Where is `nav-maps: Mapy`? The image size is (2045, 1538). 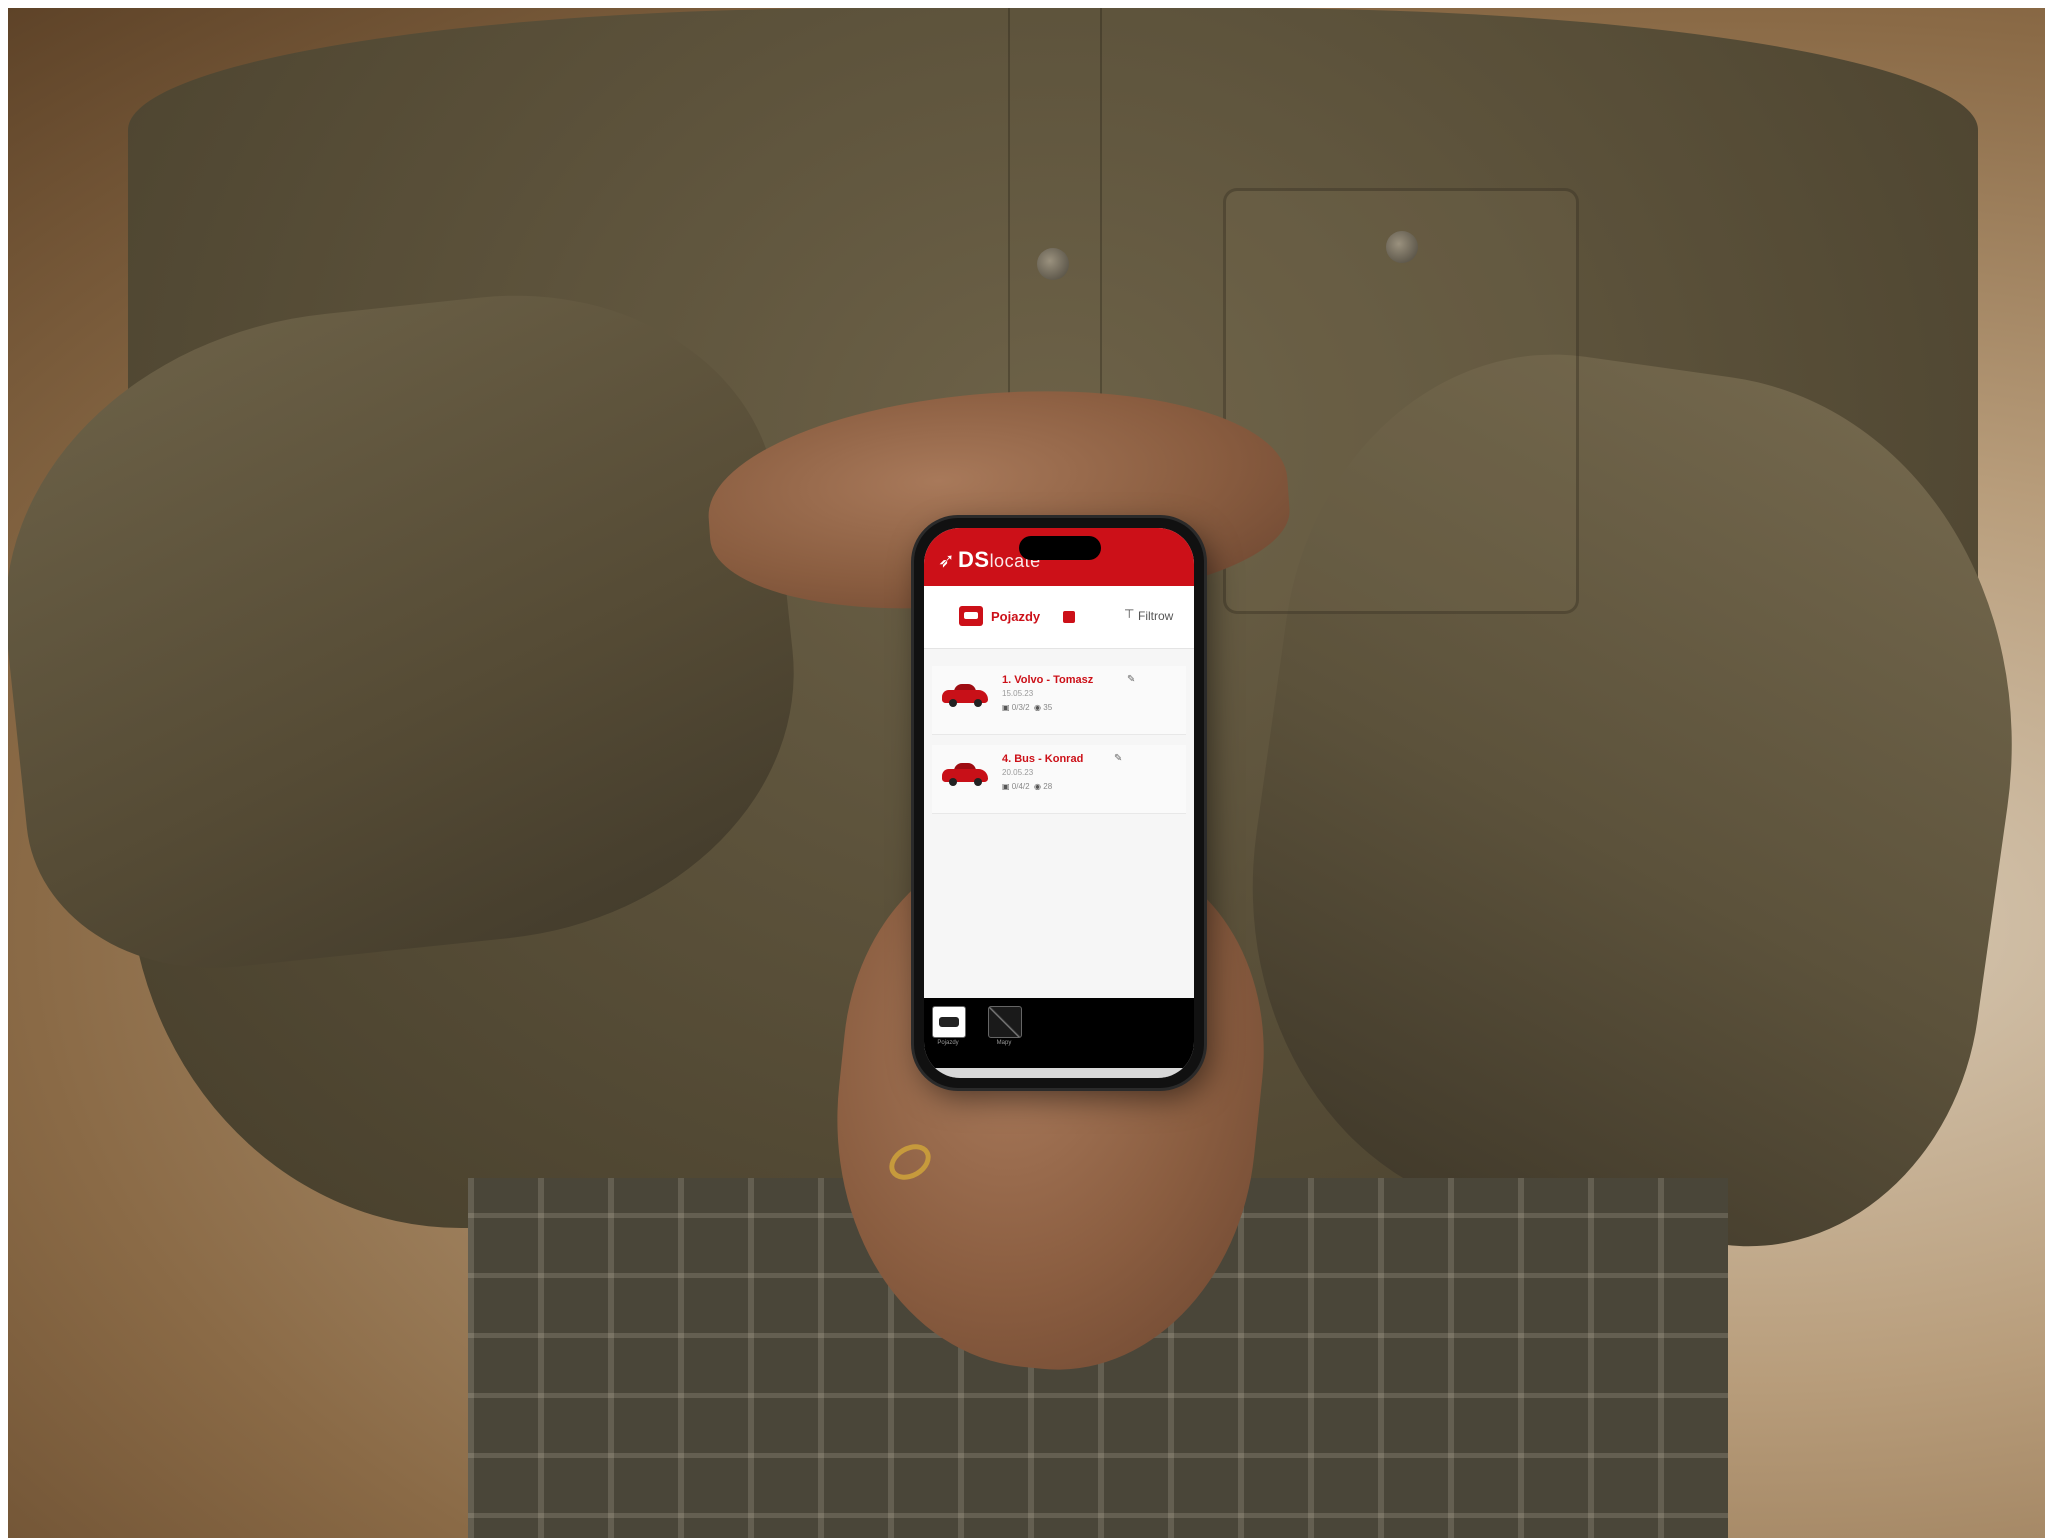 nav-maps: Mapy is located at coordinates (1004, 1029).